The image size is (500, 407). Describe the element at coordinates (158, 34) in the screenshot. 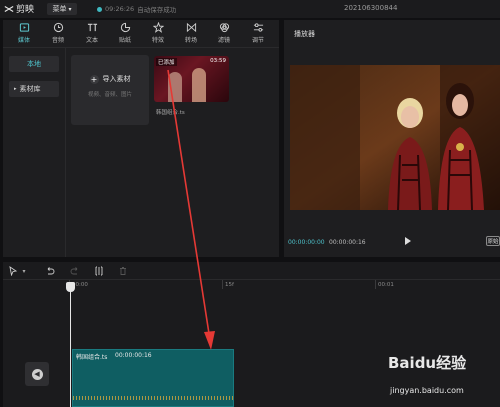

I see `tab-effects: 特效` at that location.